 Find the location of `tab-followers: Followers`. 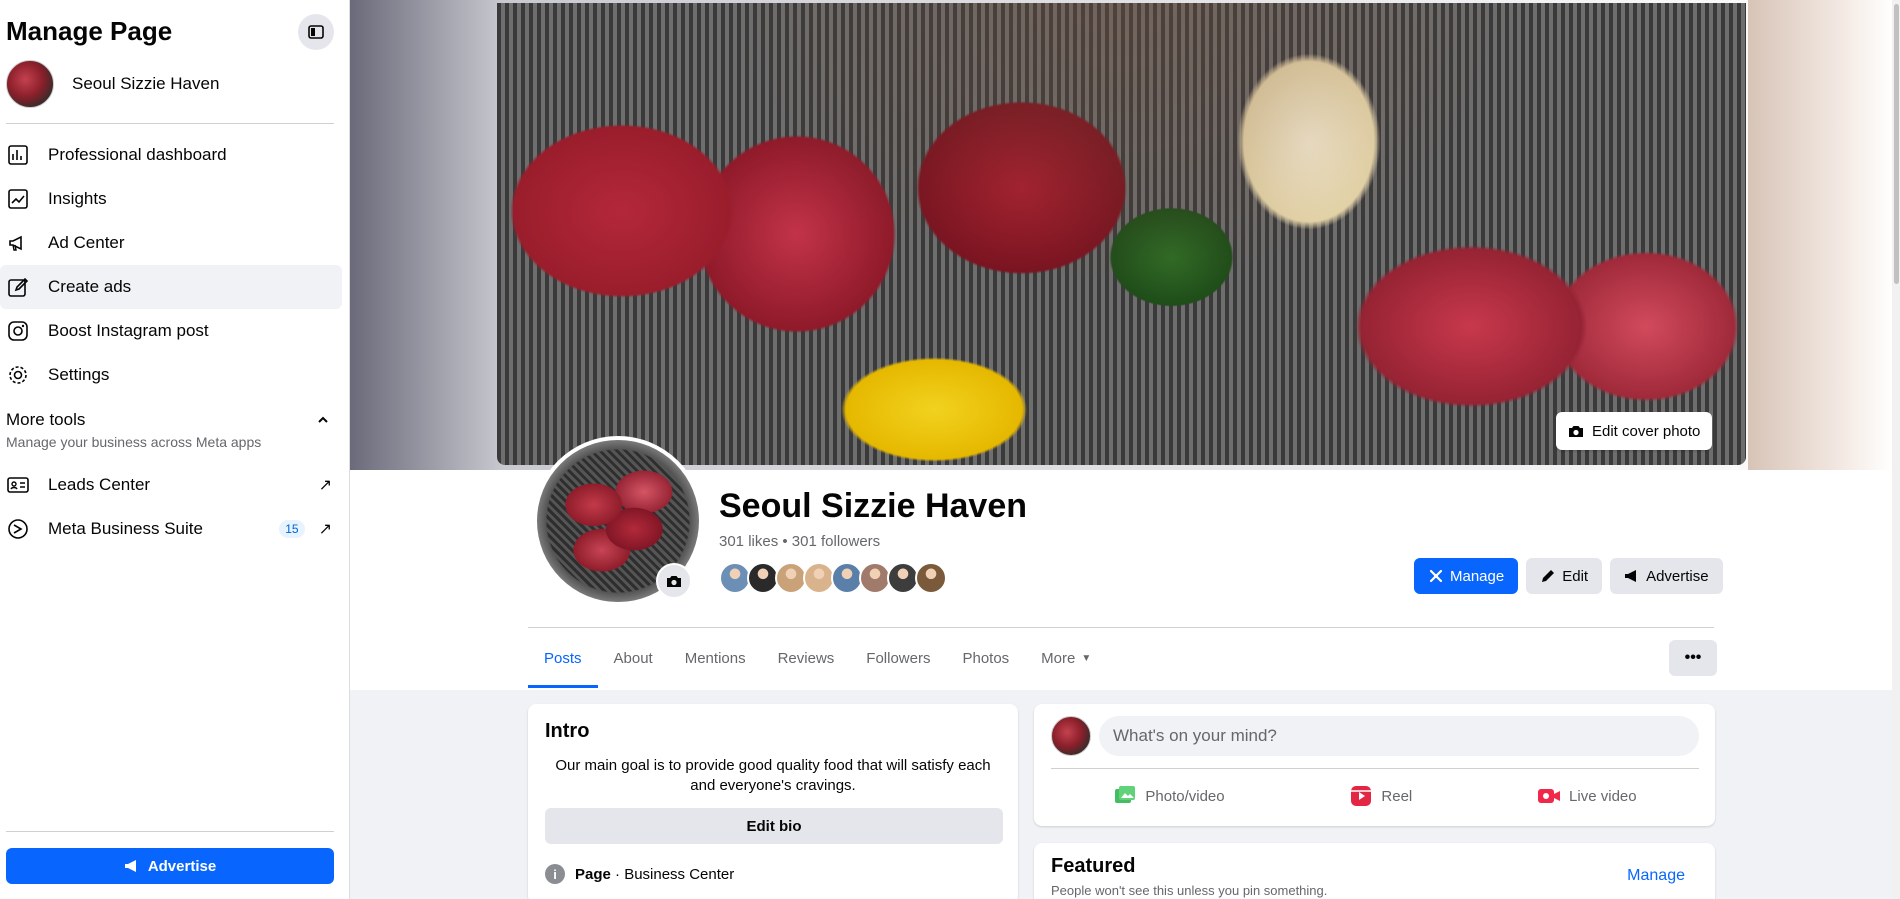

tab-followers: Followers is located at coordinates (898, 658).